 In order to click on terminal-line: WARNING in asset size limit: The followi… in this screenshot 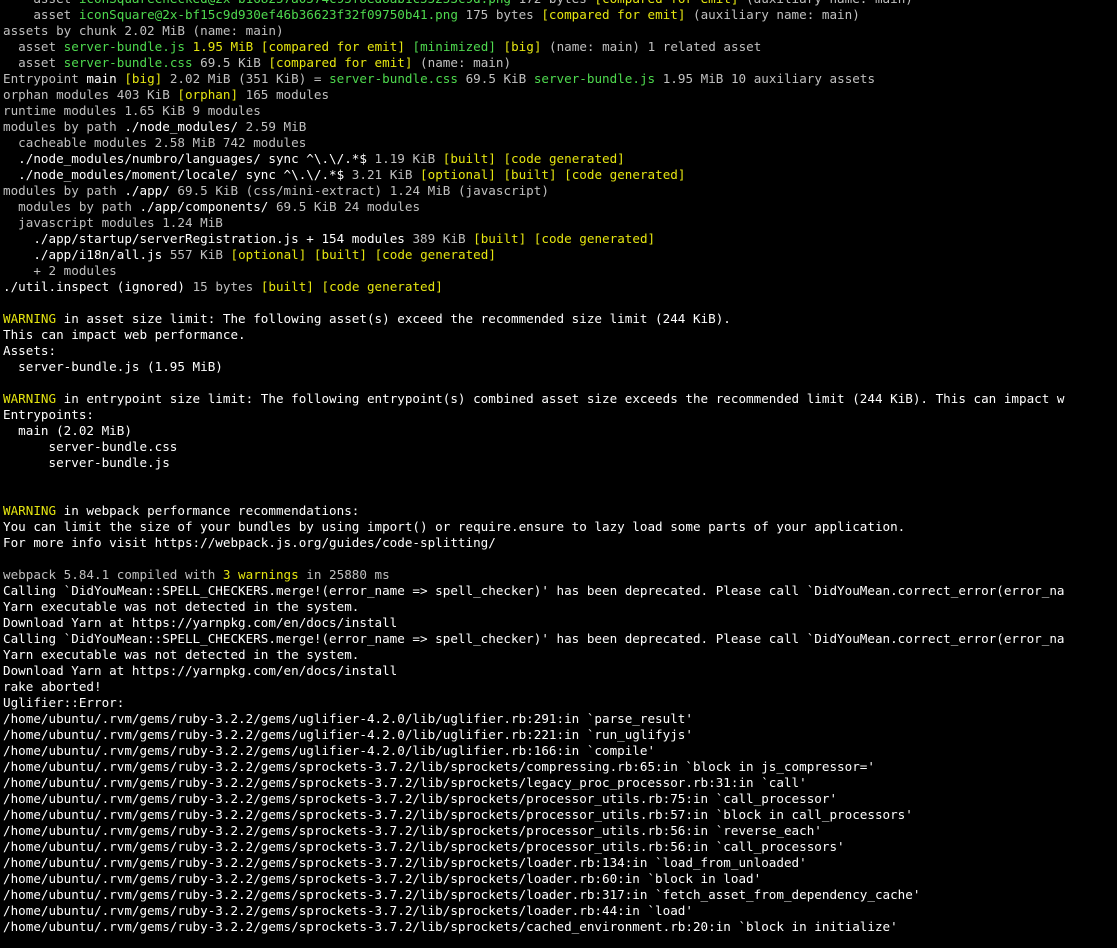, I will do `click(560, 319)`.